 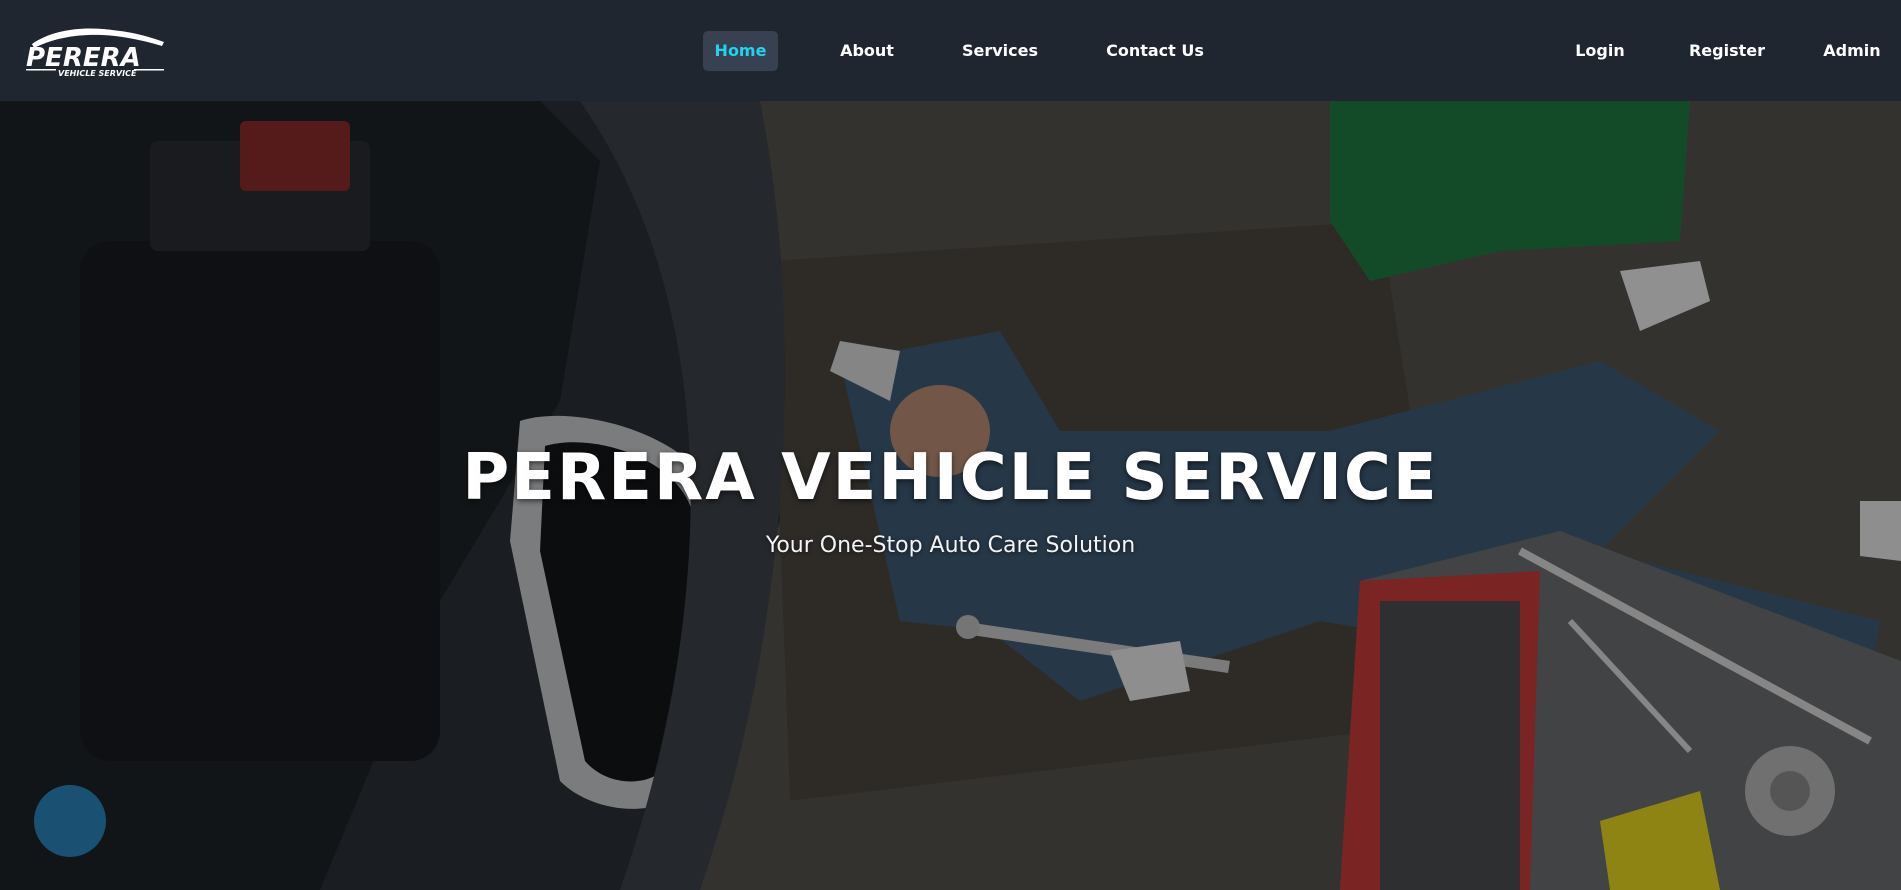 I want to click on hero-title: PERERA VEHICLE SERVICE, so click(x=950, y=478).